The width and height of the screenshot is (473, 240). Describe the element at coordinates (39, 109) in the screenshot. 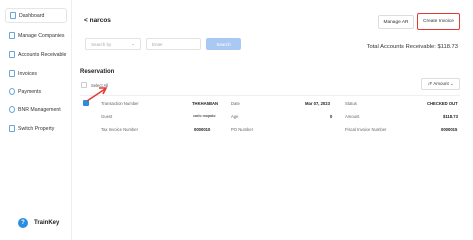

I see `sidebar-item-label: BNR Management` at that location.